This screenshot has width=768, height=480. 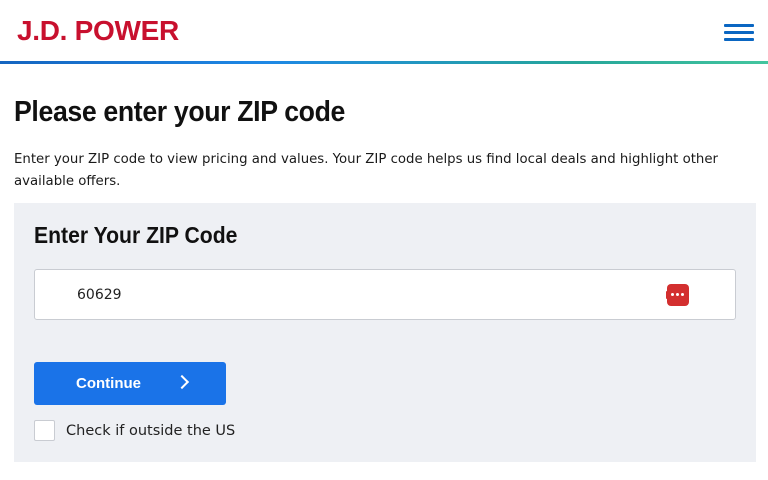 I want to click on chevron-right-icon, so click(x=182, y=382).